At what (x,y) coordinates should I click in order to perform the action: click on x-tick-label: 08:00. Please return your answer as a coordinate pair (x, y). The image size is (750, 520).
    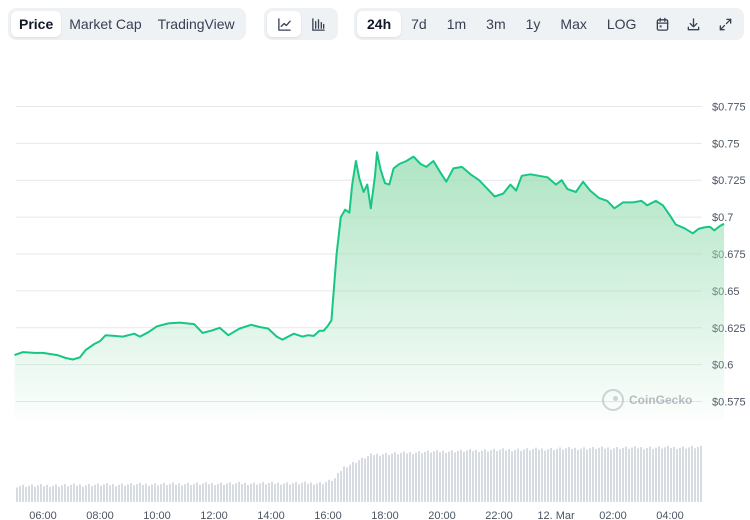
    Looking at the image, I should click on (100, 515).